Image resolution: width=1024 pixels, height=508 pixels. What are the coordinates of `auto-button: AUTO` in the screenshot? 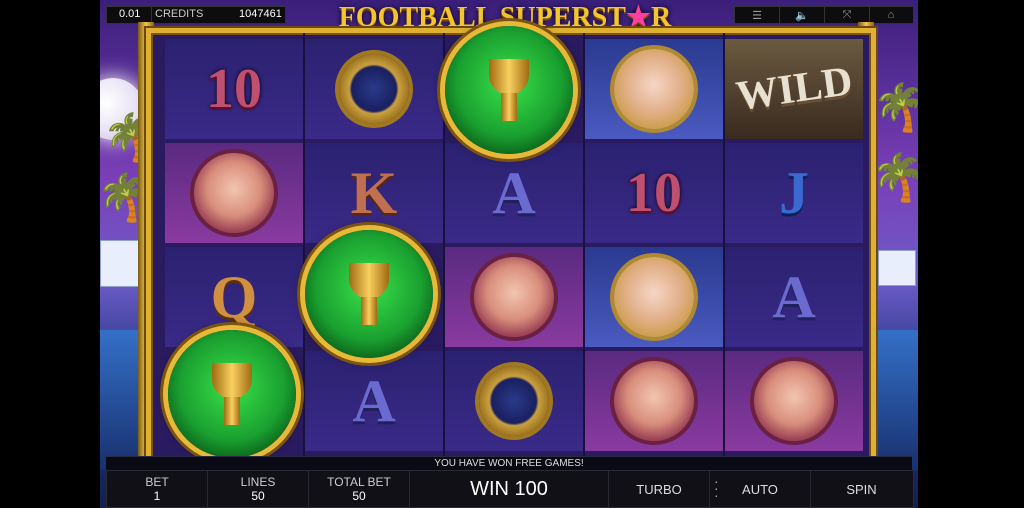 It's located at (760, 489).